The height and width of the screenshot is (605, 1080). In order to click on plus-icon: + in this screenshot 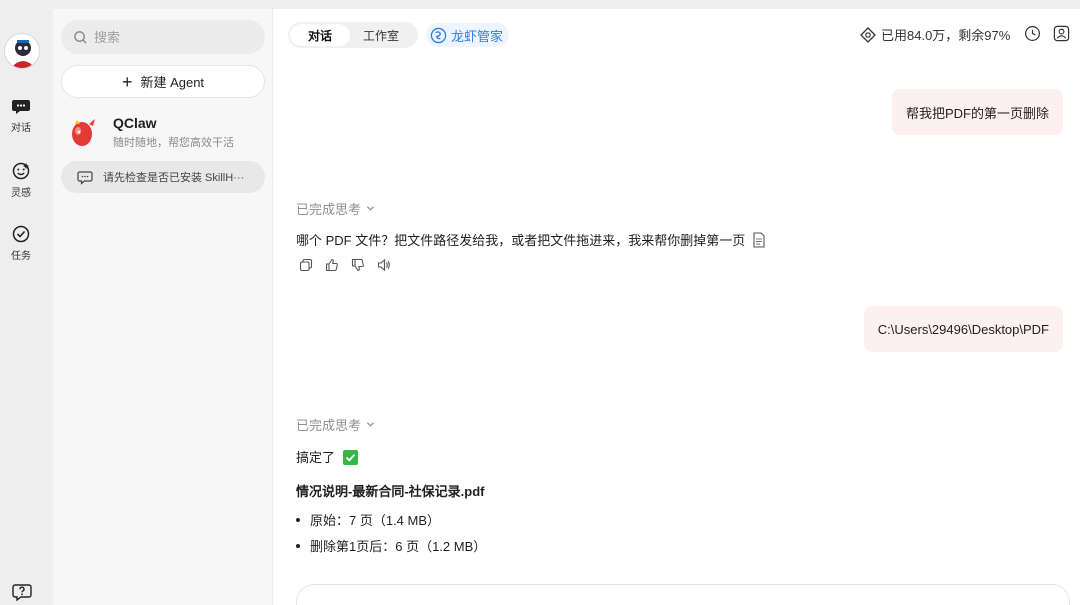, I will do `click(127, 81)`.